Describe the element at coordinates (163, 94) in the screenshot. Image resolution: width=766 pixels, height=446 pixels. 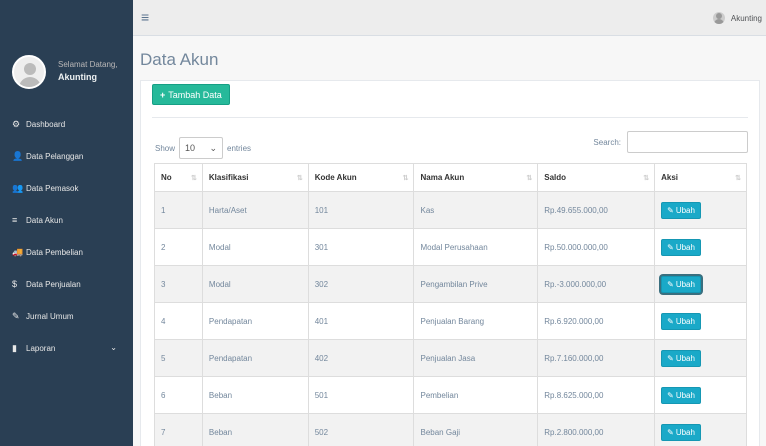
I see `plus-icon: +` at that location.